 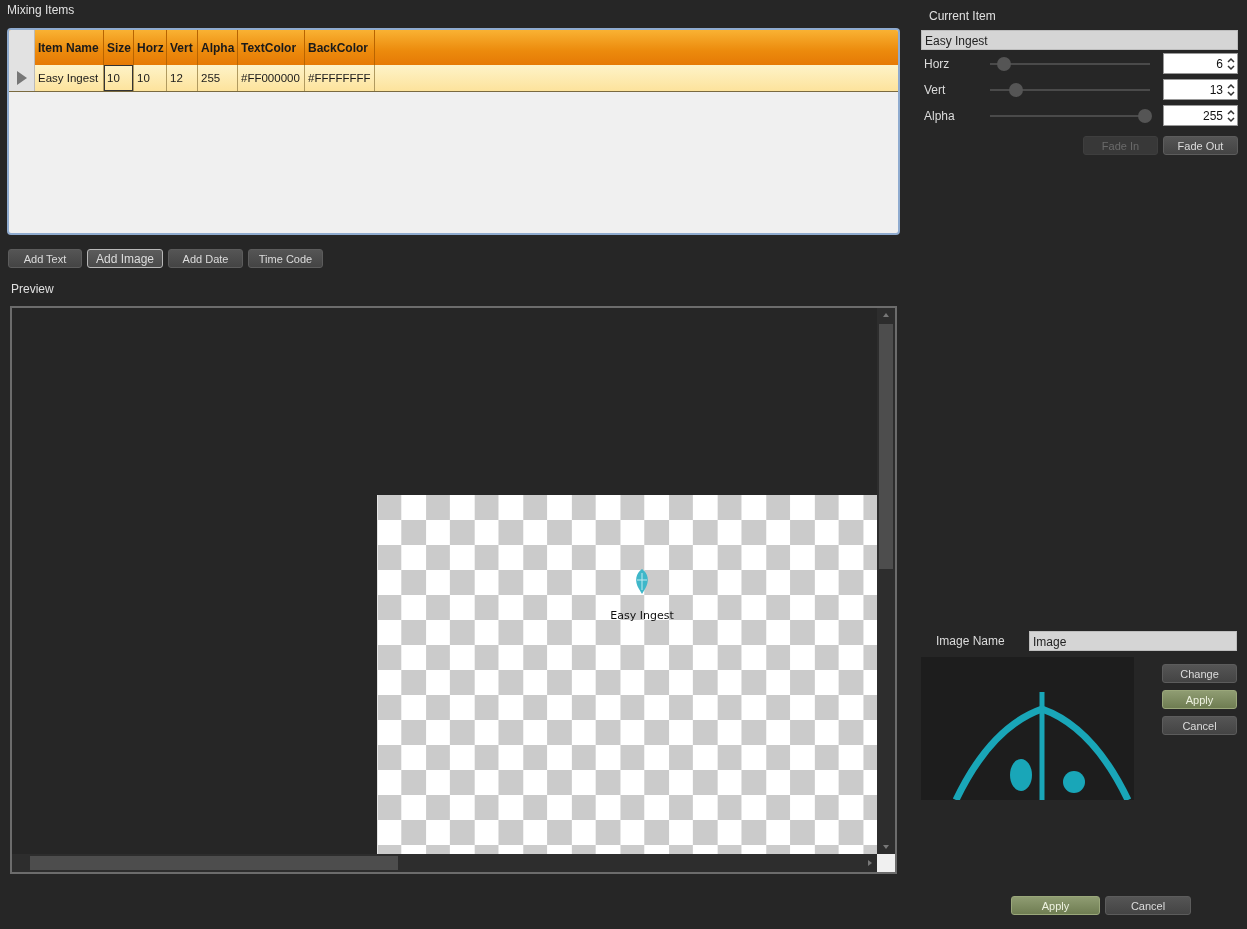 I want to click on section-title: Current Item, so click(x=963, y=16).